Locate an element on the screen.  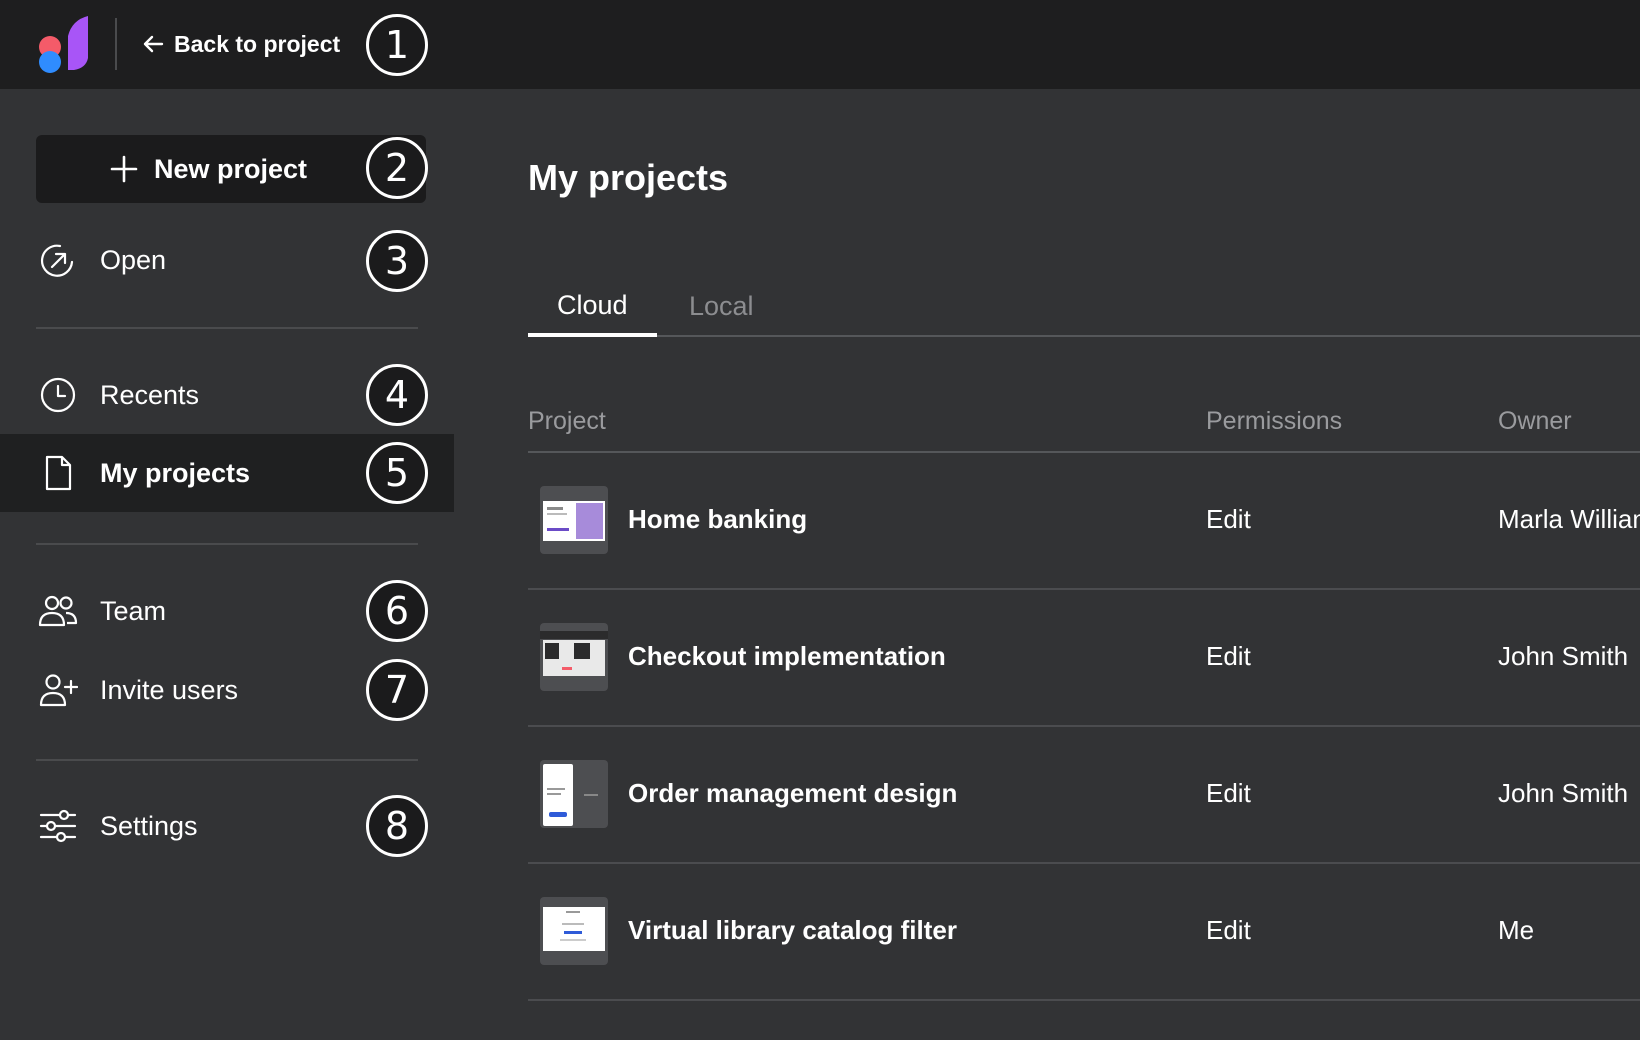
project-name: Virtual library catalog filter is located at coordinates (792, 930).